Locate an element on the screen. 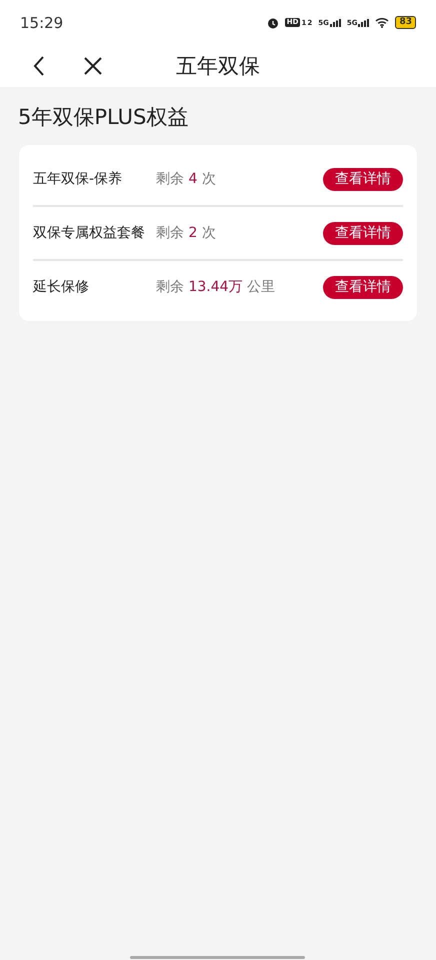 Image resolution: width=436 pixels, height=960 pixels. alarm-icon is located at coordinates (272, 22).